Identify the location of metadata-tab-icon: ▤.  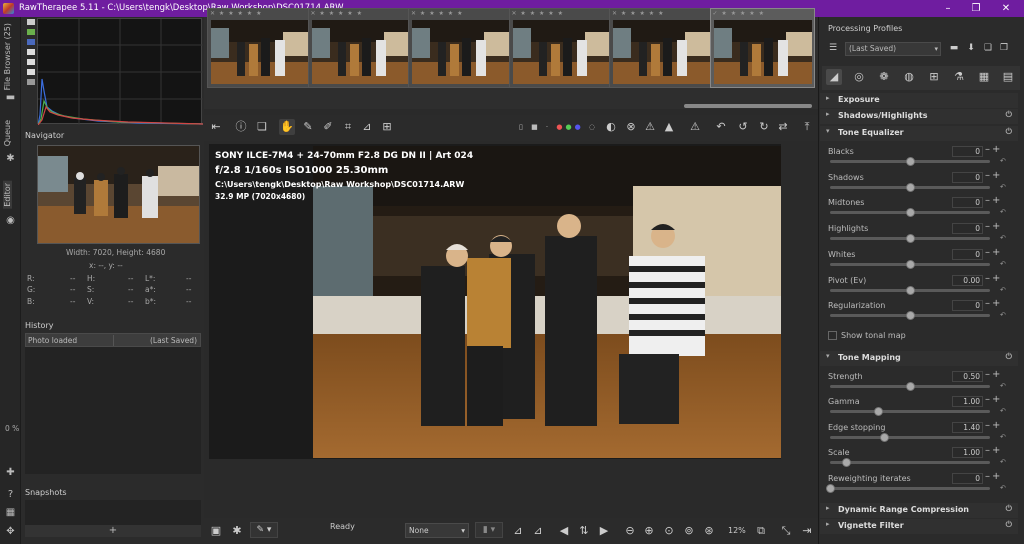
(1008, 77).